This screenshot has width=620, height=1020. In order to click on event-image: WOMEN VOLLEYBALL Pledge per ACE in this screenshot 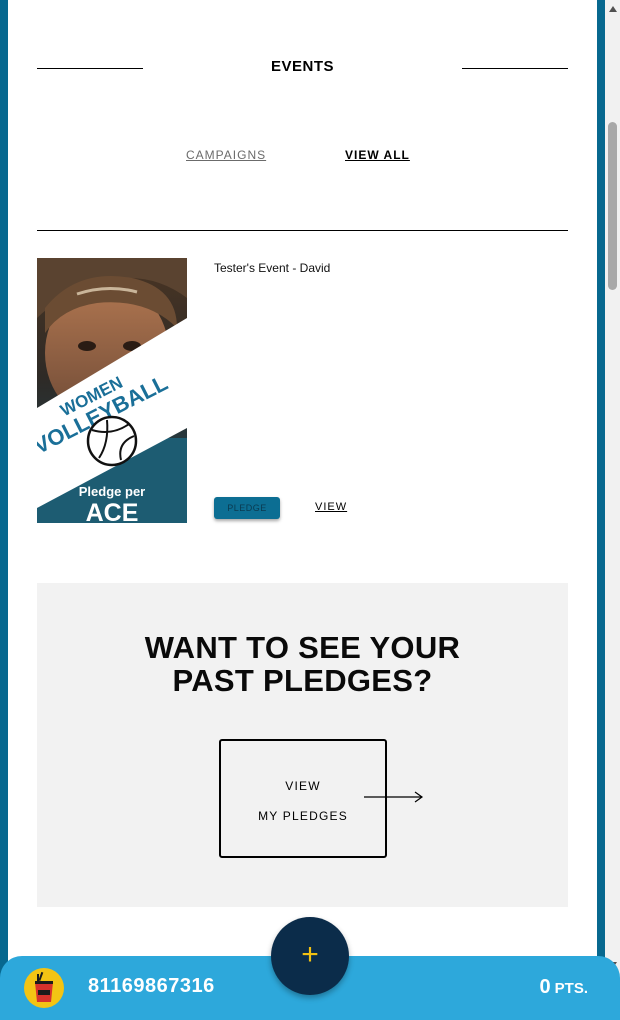, I will do `click(112, 390)`.